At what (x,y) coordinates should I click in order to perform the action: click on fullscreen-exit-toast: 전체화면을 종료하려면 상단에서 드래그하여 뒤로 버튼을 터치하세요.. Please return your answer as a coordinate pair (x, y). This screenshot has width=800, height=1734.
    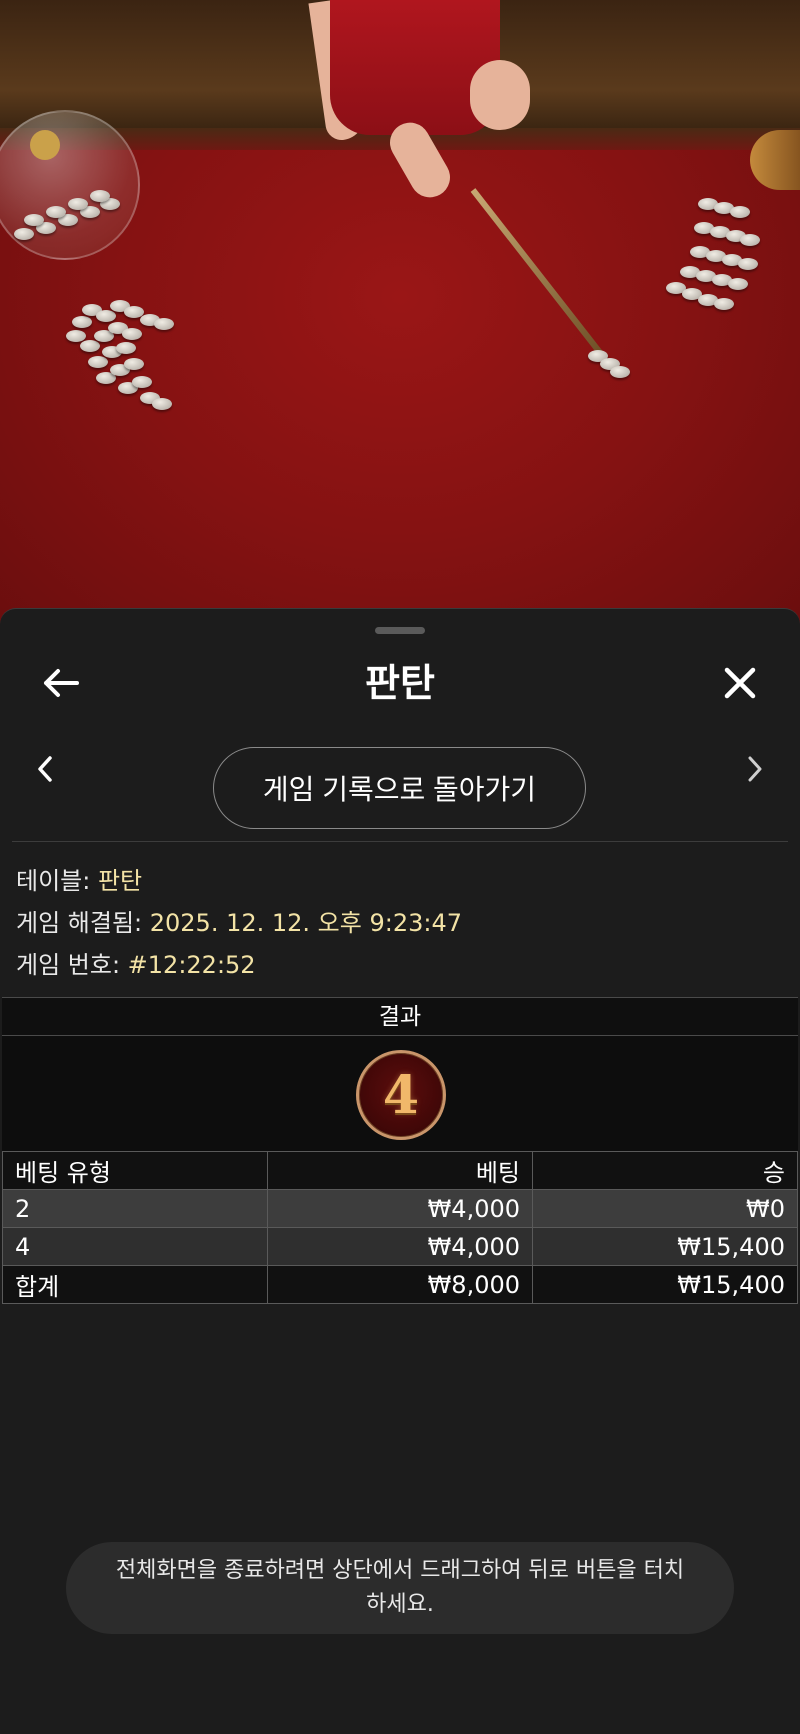
    Looking at the image, I should click on (400, 1588).